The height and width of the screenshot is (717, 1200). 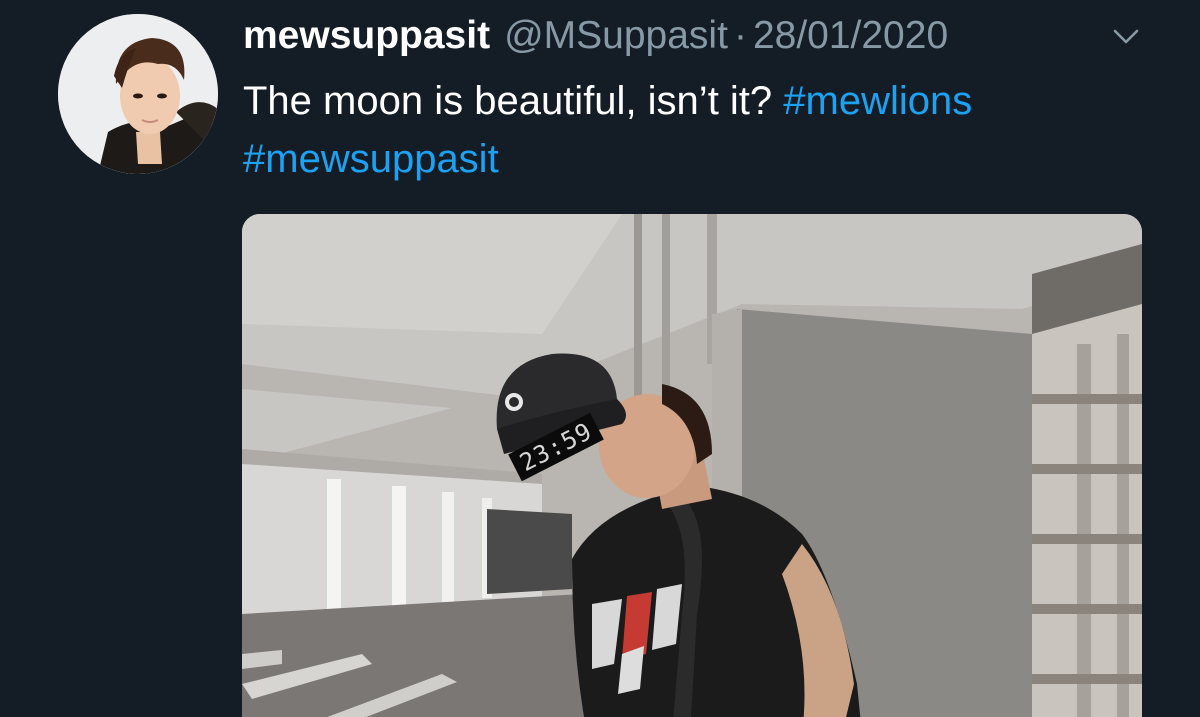 I want to click on tweet-header: mewsuppasit @MSuppasit · 28/01/2020, so click(x=595, y=36).